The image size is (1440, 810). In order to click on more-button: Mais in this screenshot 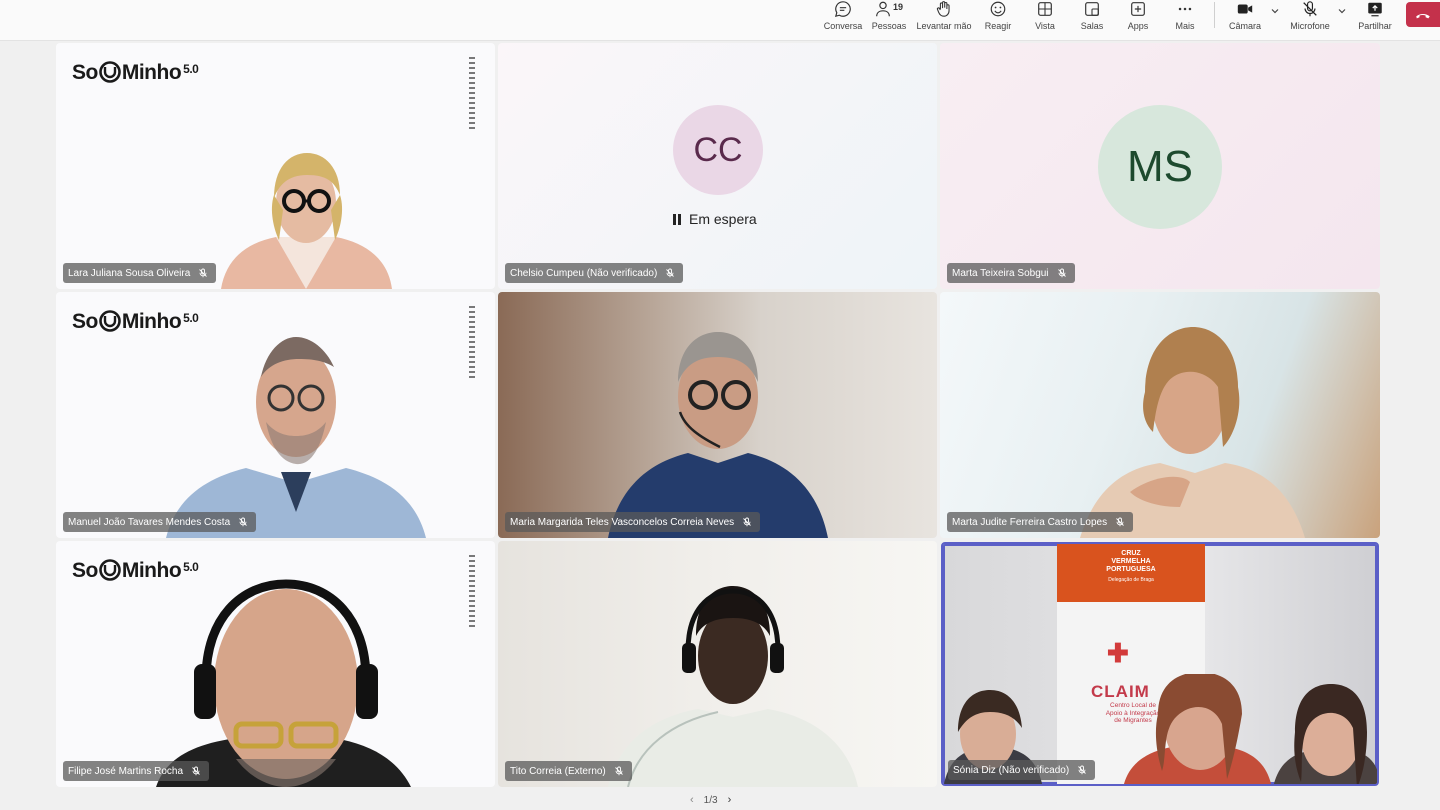, I will do `click(1185, 19)`.